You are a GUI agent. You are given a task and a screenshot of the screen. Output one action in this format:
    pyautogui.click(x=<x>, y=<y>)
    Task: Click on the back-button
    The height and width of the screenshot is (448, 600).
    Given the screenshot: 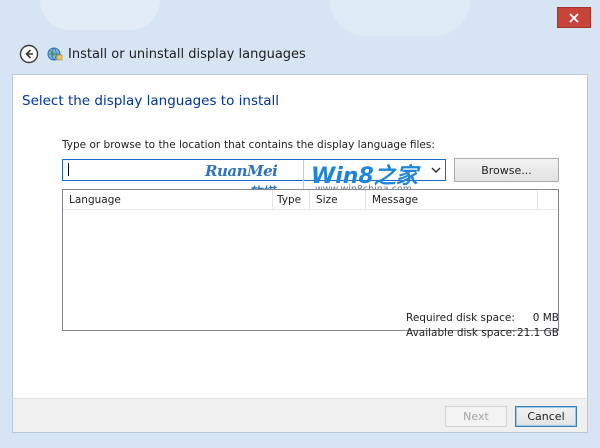 What is the action you would take?
    pyautogui.click(x=29, y=54)
    